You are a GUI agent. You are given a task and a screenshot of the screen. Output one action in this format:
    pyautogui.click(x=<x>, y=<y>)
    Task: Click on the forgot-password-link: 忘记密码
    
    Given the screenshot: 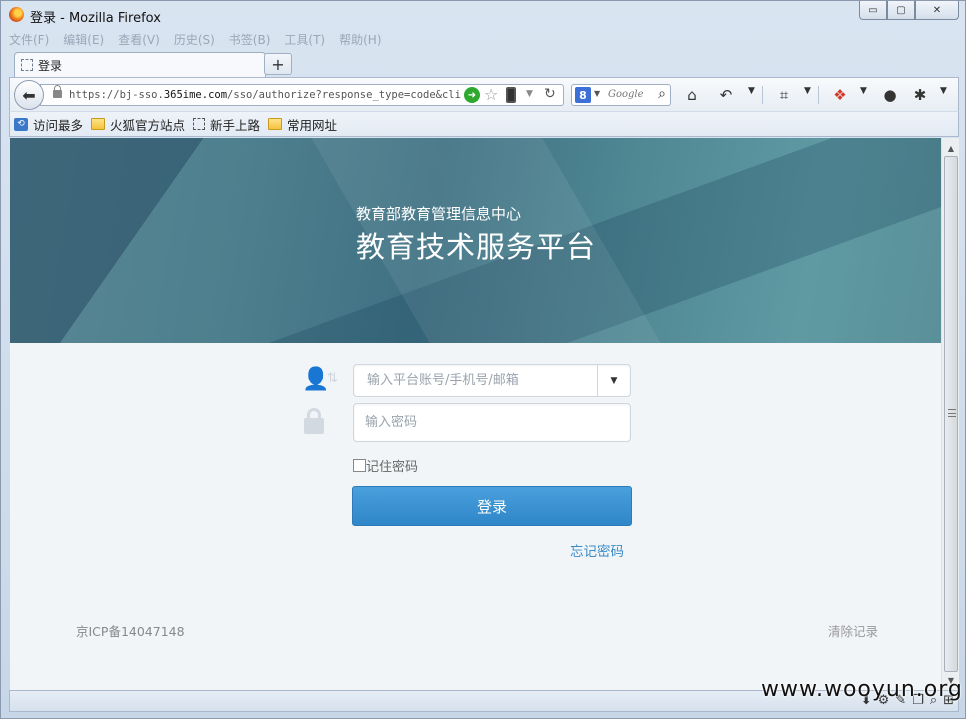 What is the action you would take?
    pyautogui.click(x=597, y=550)
    